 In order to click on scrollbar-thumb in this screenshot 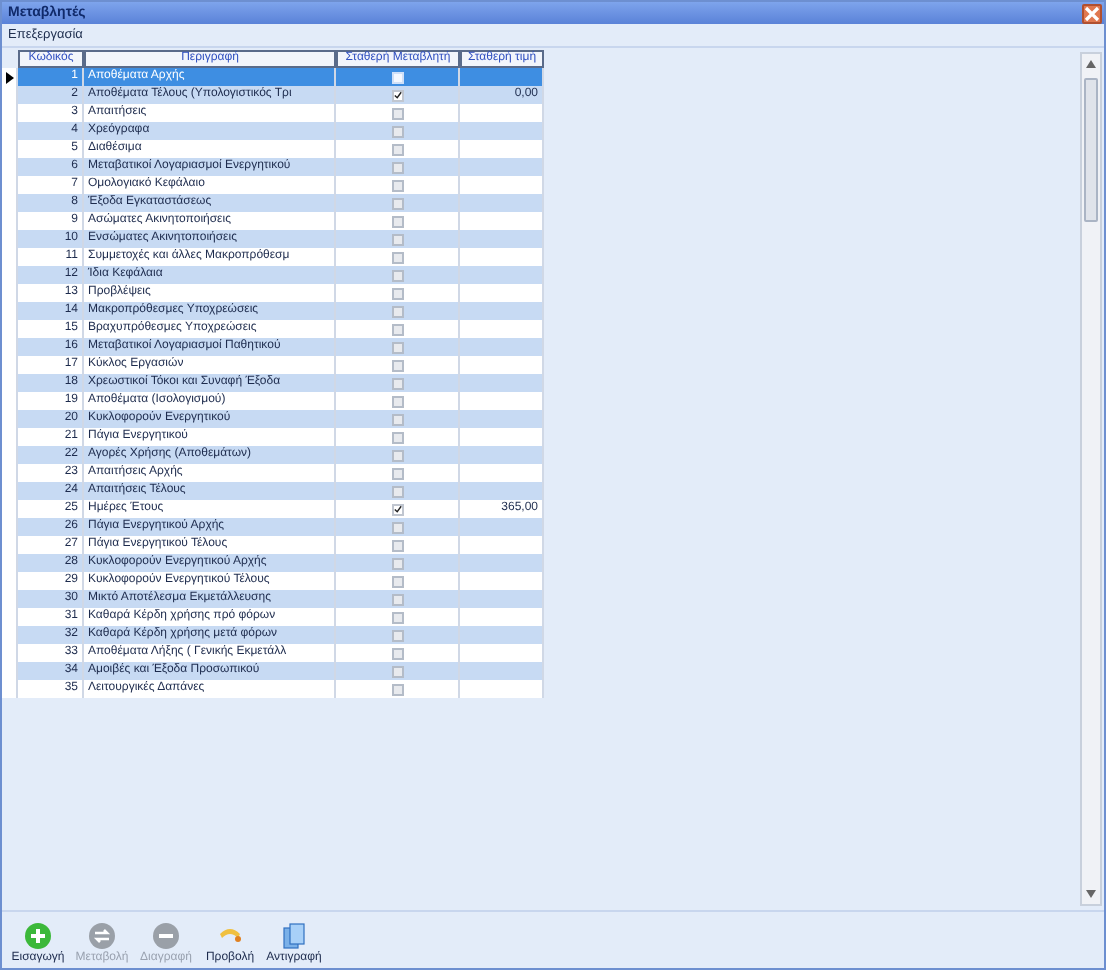, I will do `click(1091, 150)`.